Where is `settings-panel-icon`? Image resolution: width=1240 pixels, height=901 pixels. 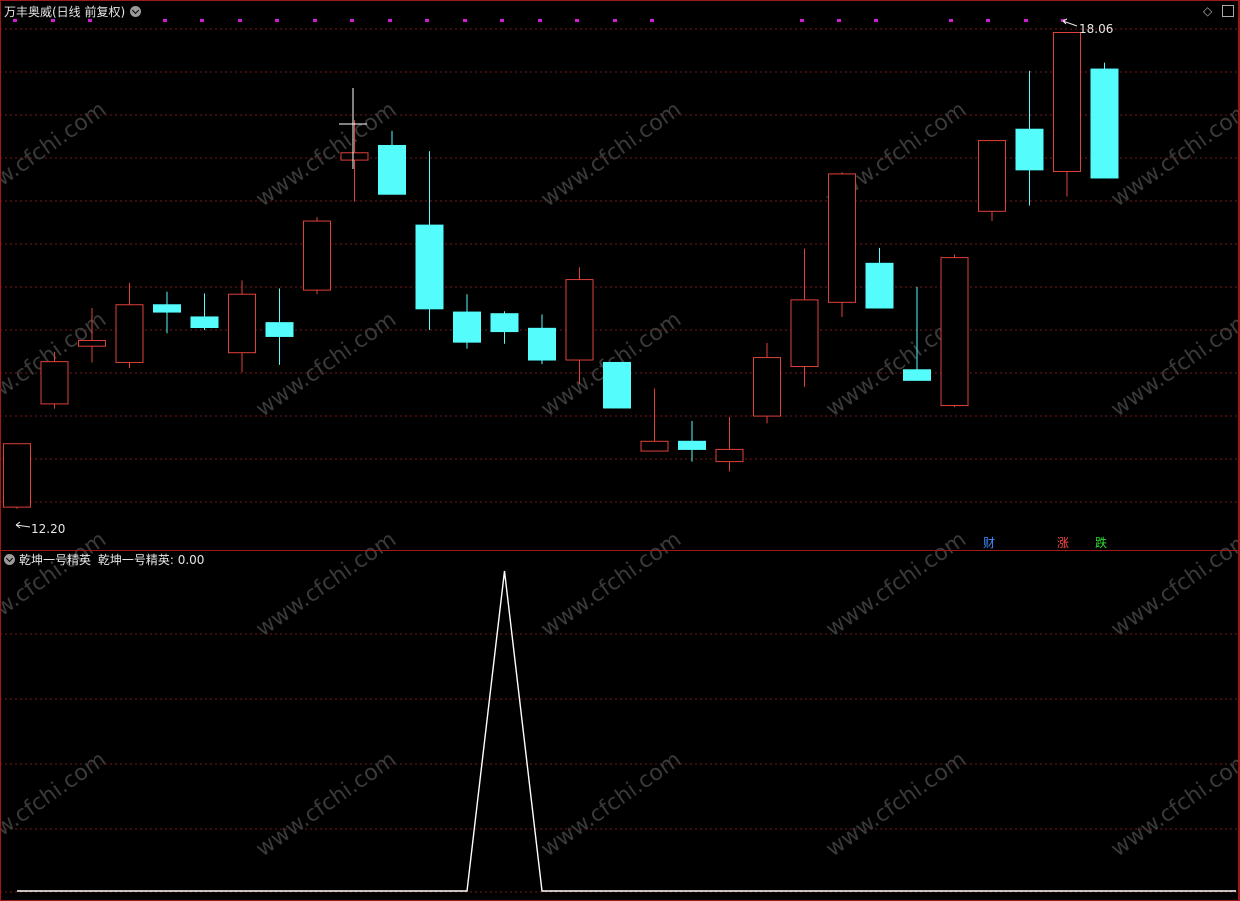
settings-panel-icon is located at coordinates (1228, 11).